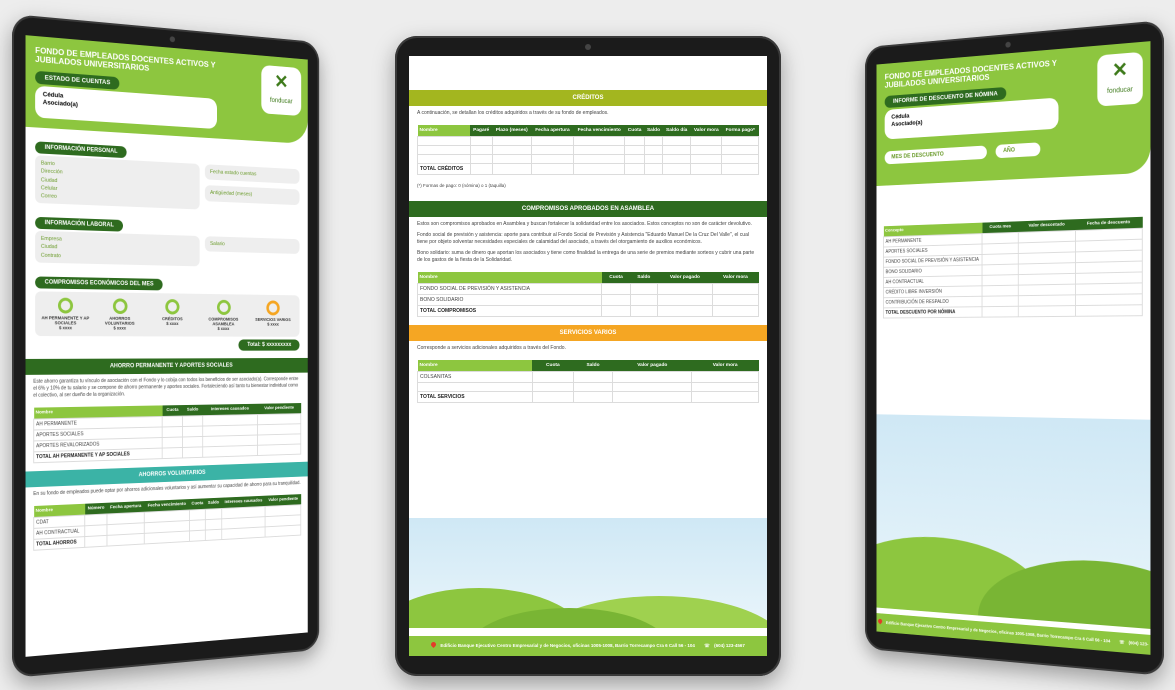 The height and width of the screenshot is (690, 1175). Describe the element at coordinates (588, 333) in the screenshot. I see `servicios-title: SERVICIOS VARIOS` at that location.